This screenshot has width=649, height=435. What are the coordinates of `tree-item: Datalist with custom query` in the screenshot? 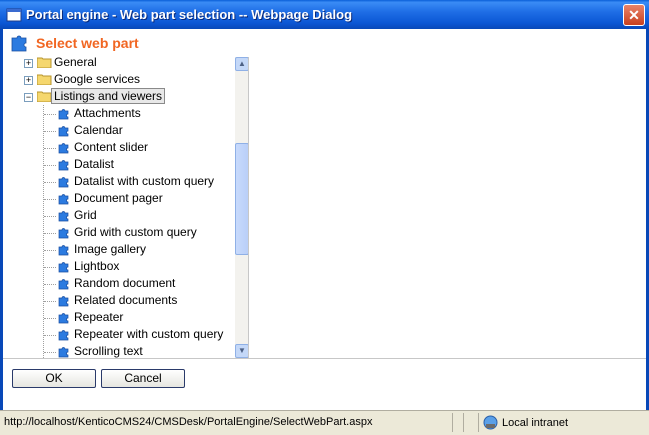 It's located at (119, 181).